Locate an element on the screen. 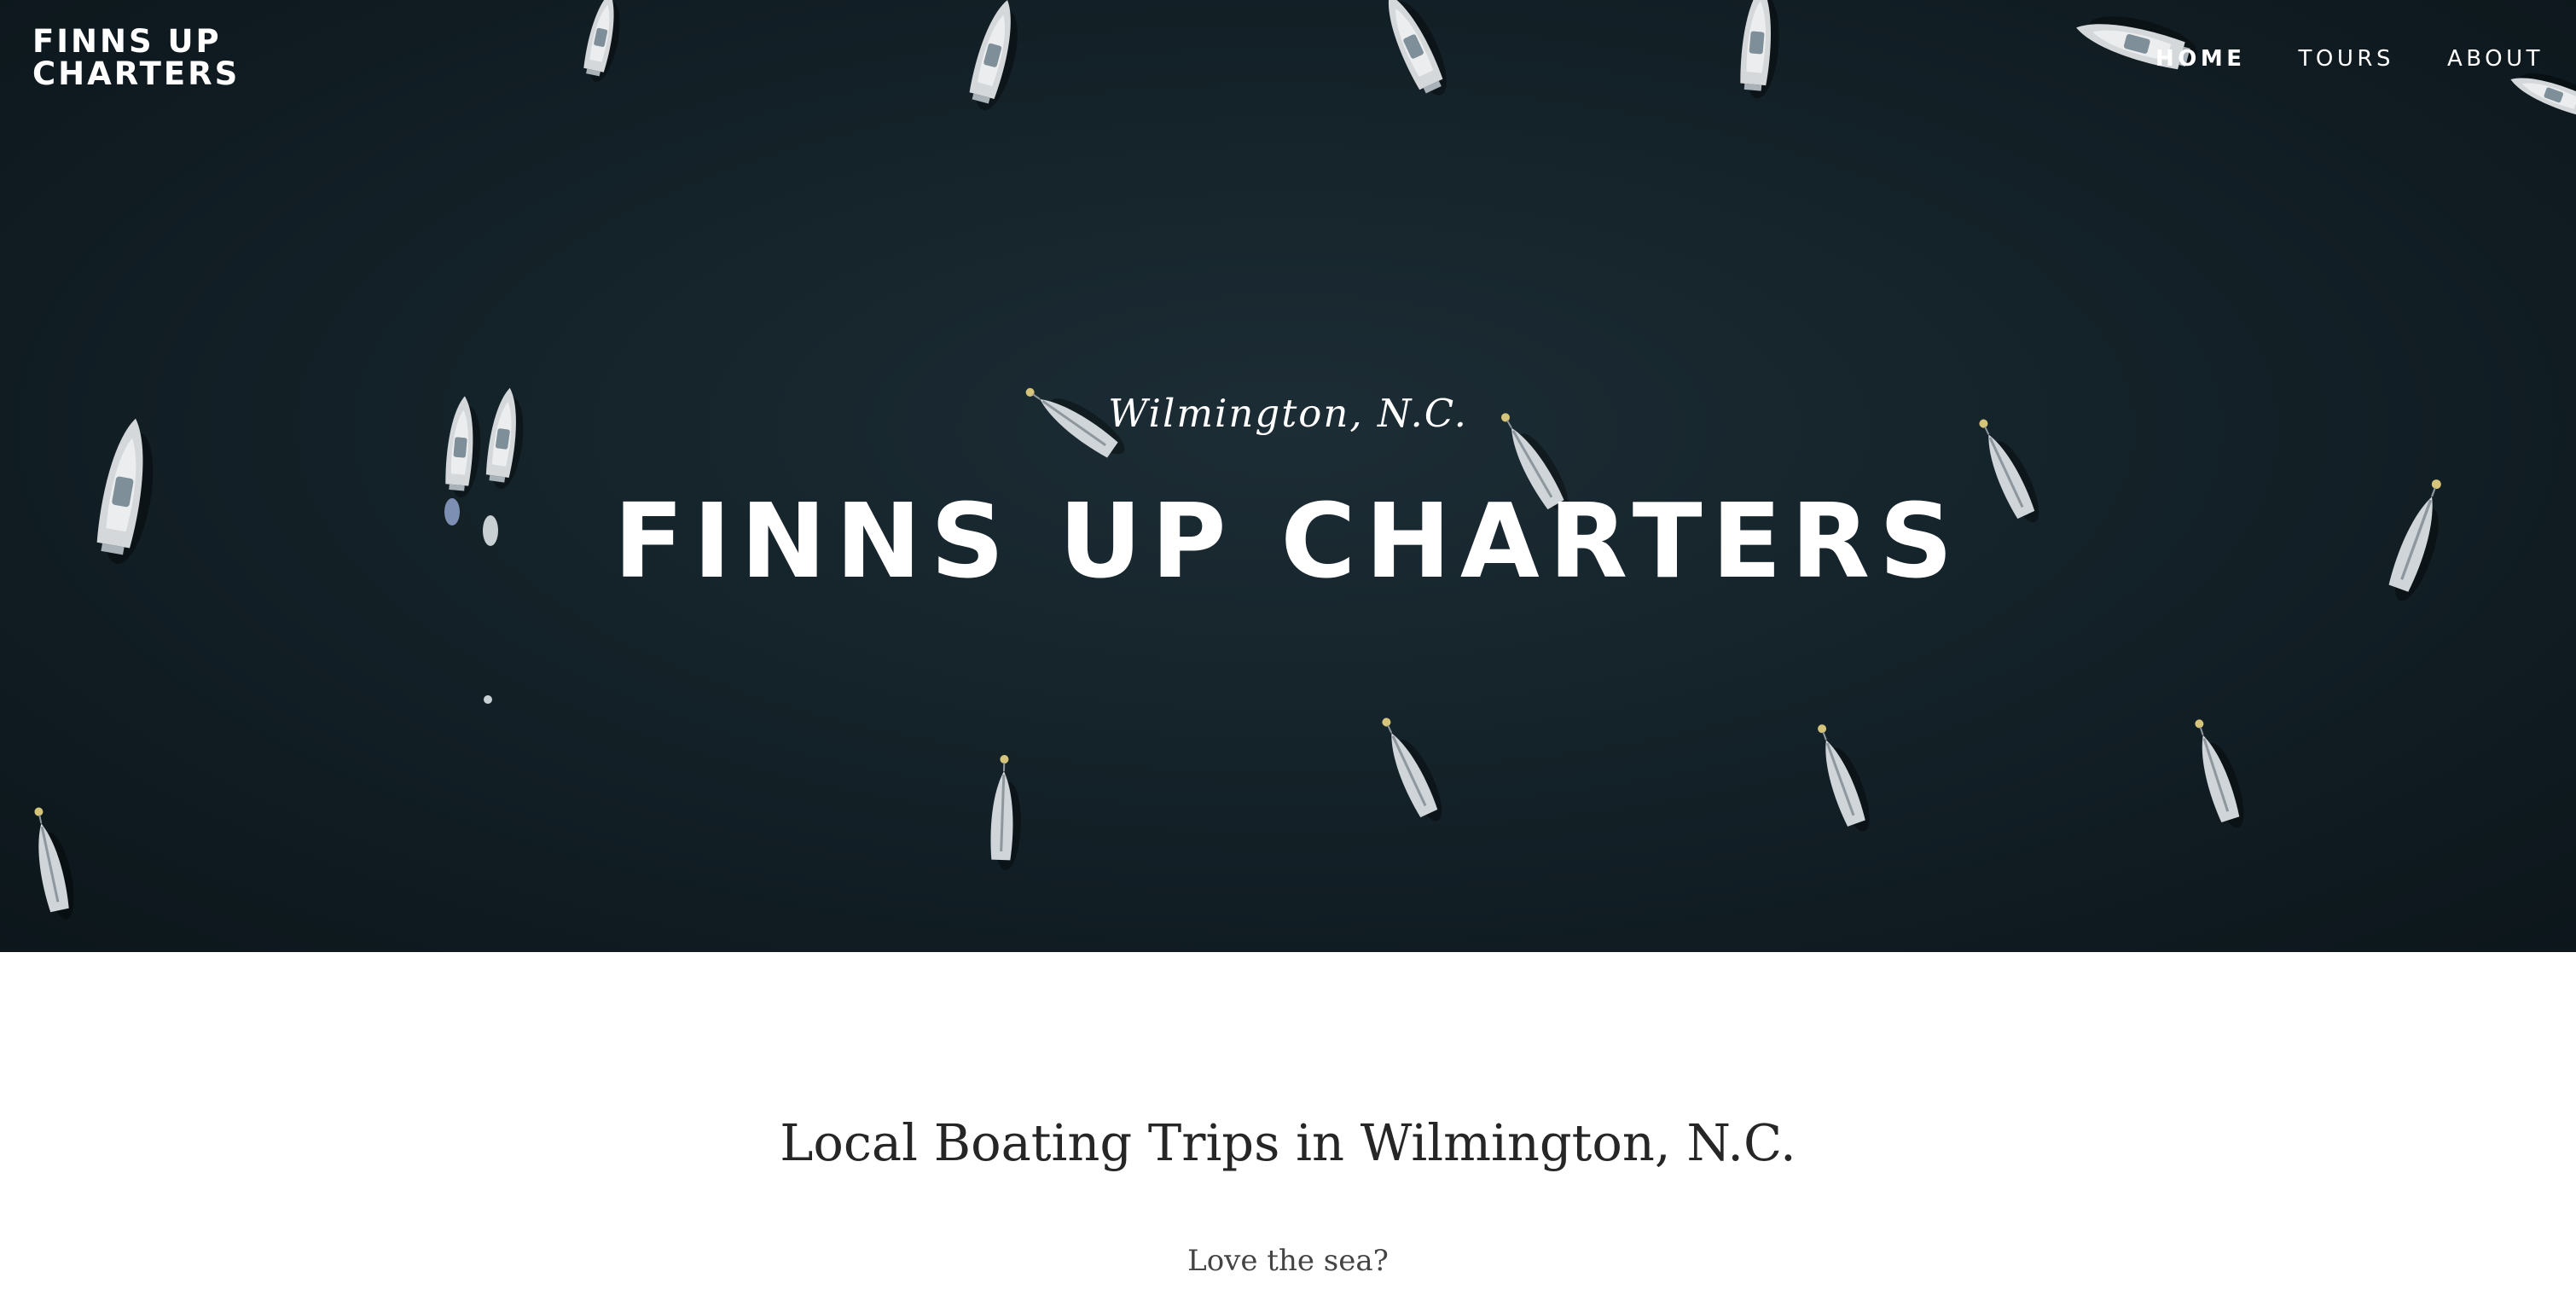 The width and height of the screenshot is (2576, 1295). site-logo: FINNS UP CHARTERS is located at coordinates (136, 58).